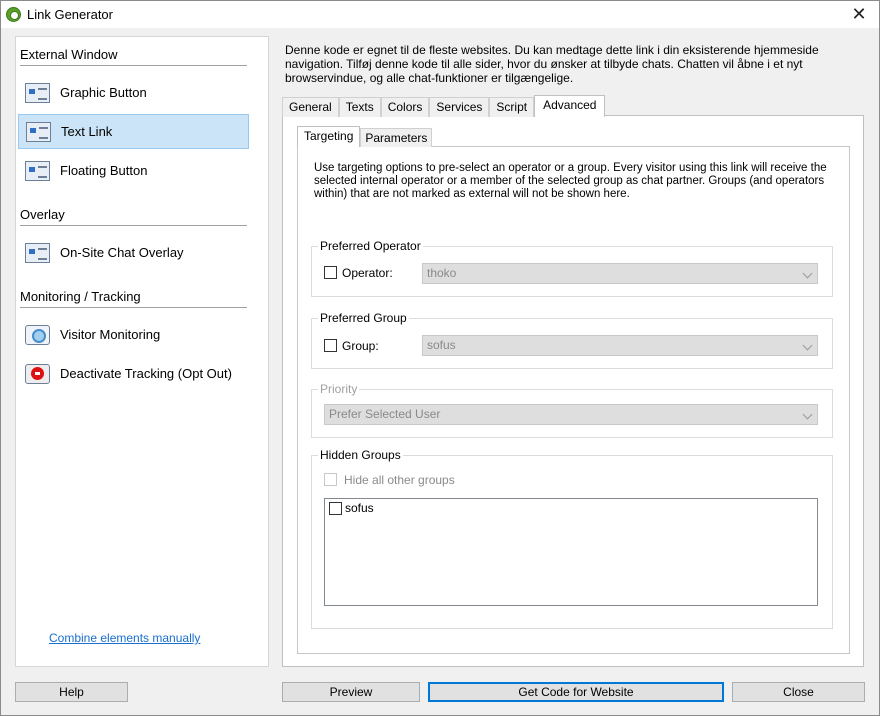 The width and height of the screenshot is (880, 716). I want to click on close-window-icon: ✕, so click(859, 14).